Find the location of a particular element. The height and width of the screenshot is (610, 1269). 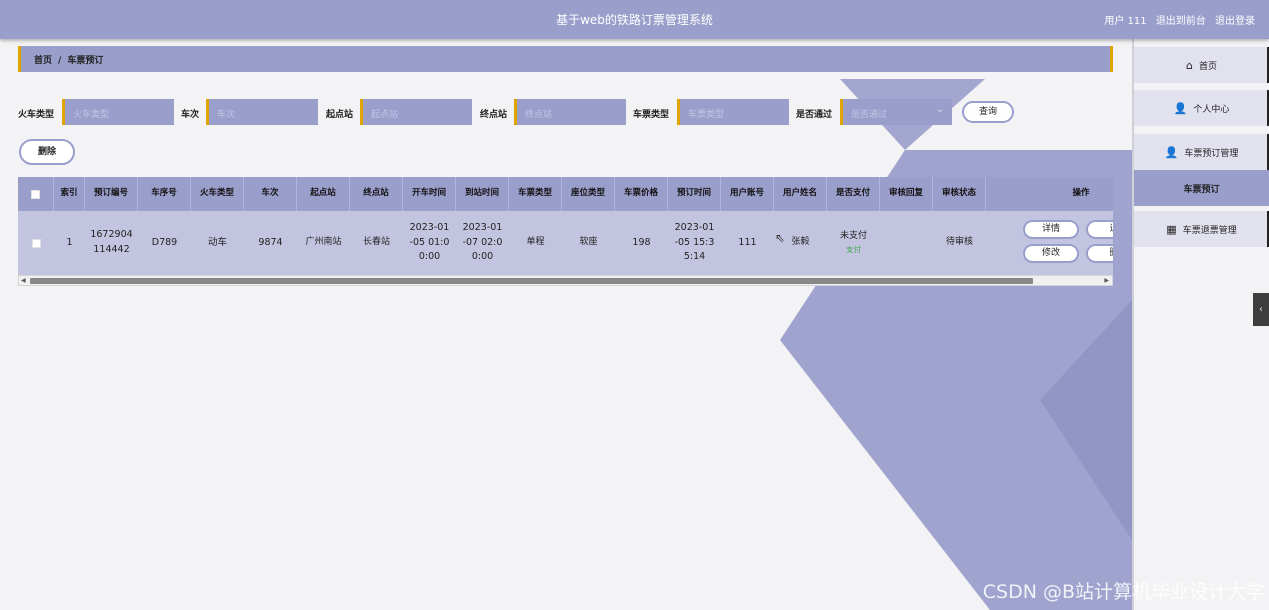

sidebar-item-booking: 车票预订 is located at coordinates (1201, 188).